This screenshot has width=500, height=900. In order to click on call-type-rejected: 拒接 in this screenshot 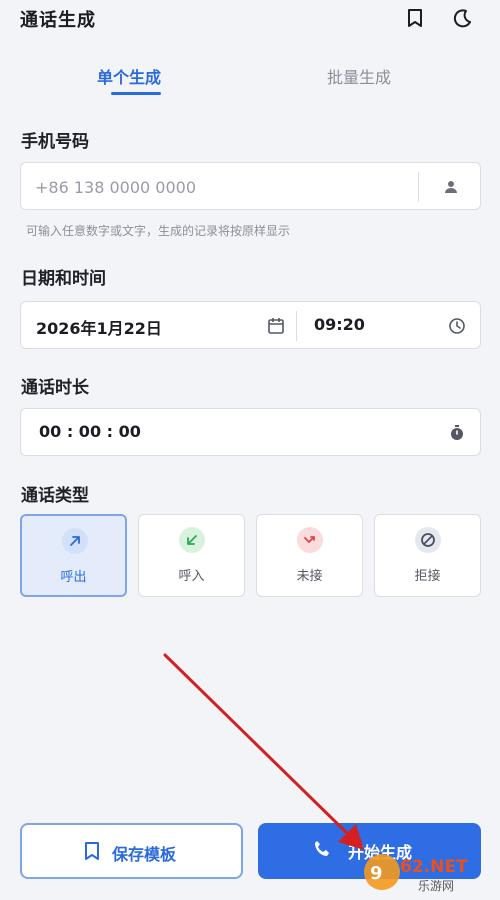, I will do `click(427, 555)`.